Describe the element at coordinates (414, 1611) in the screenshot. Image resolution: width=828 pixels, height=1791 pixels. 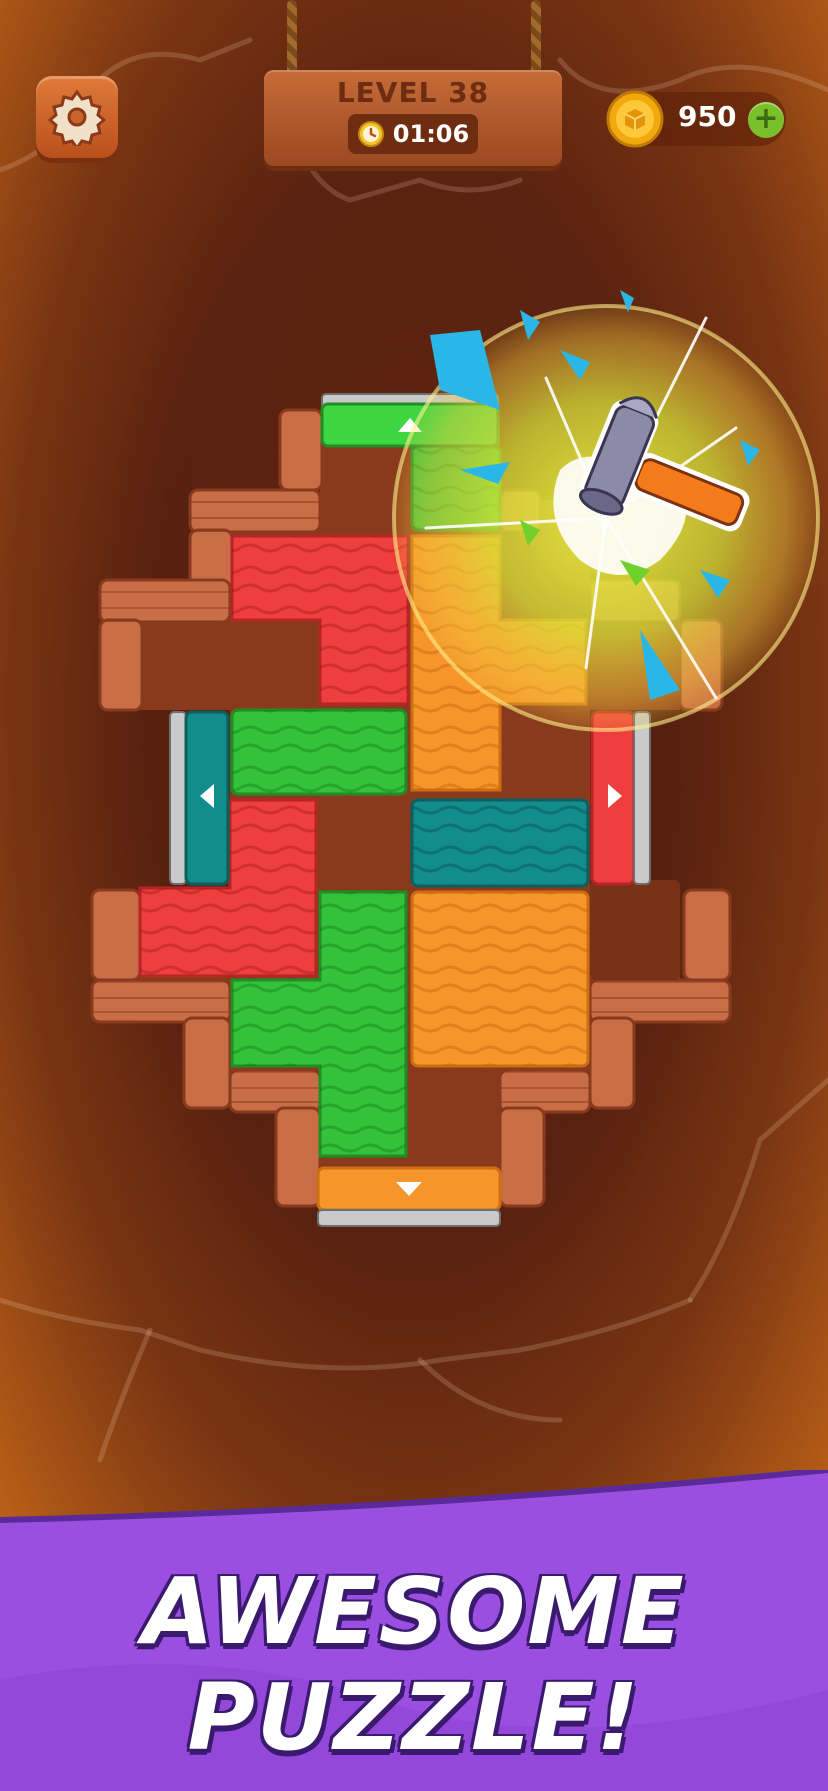
I see `banner-title-line1: AWESOME` at that location.